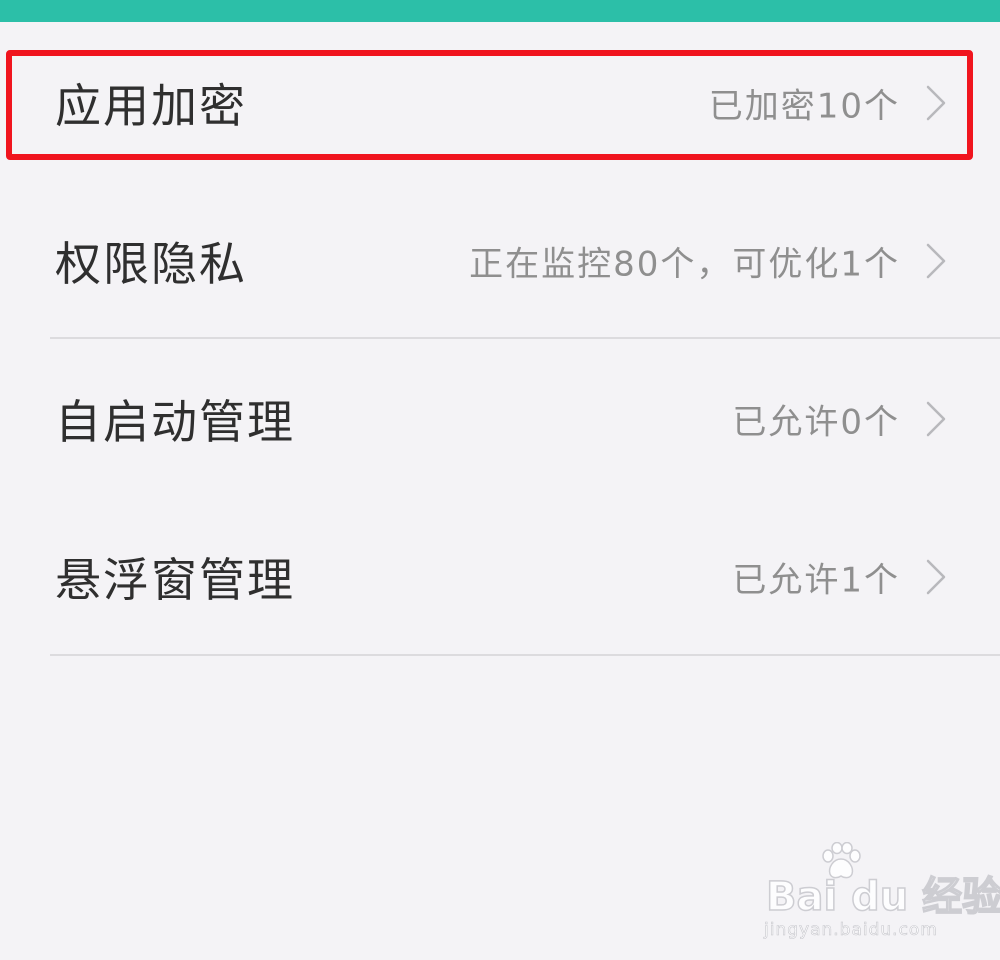 The image size is (1000, 960). I want to click on item-value: 正在监控80个，可优化1个, so click(684, 264).